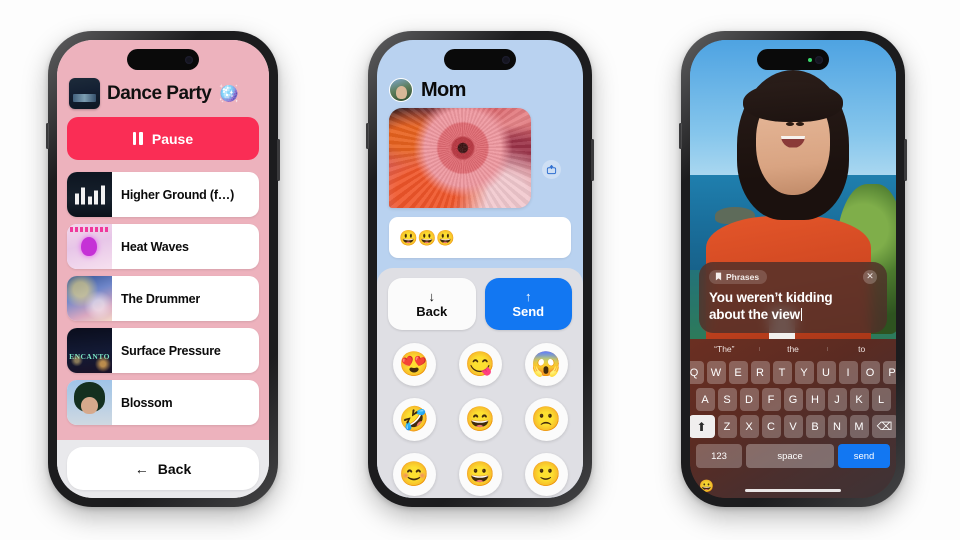 The image size is (960, 540). Describe the element at coordinates (480, 304) in the screenshot. I see `tray-actions: ↓ Back ↑ Send` at that location.